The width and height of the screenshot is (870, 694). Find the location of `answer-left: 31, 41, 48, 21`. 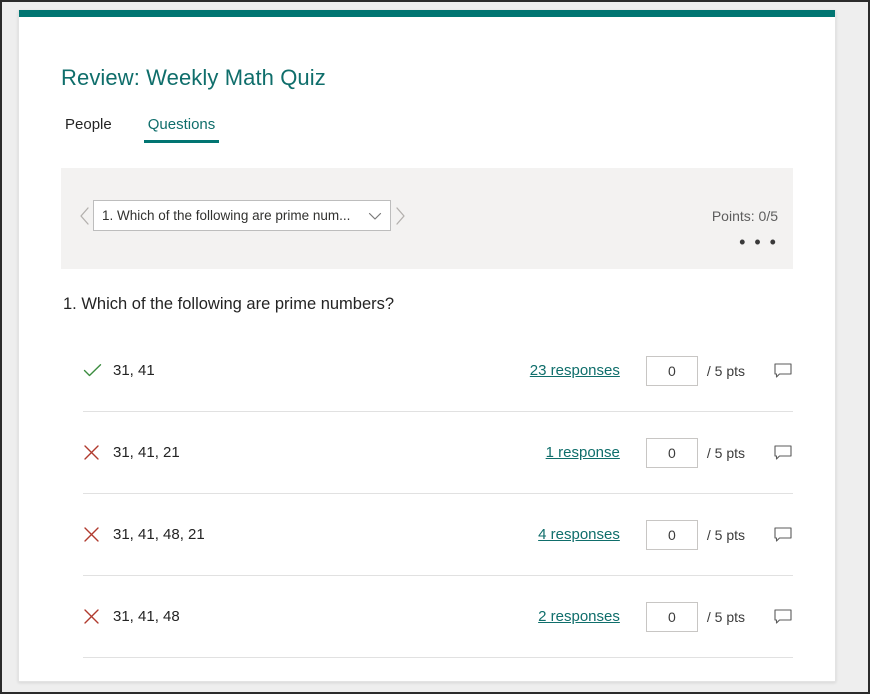

answer-left: 31, 41, 48, 21 is located at coordinates (310, 534).